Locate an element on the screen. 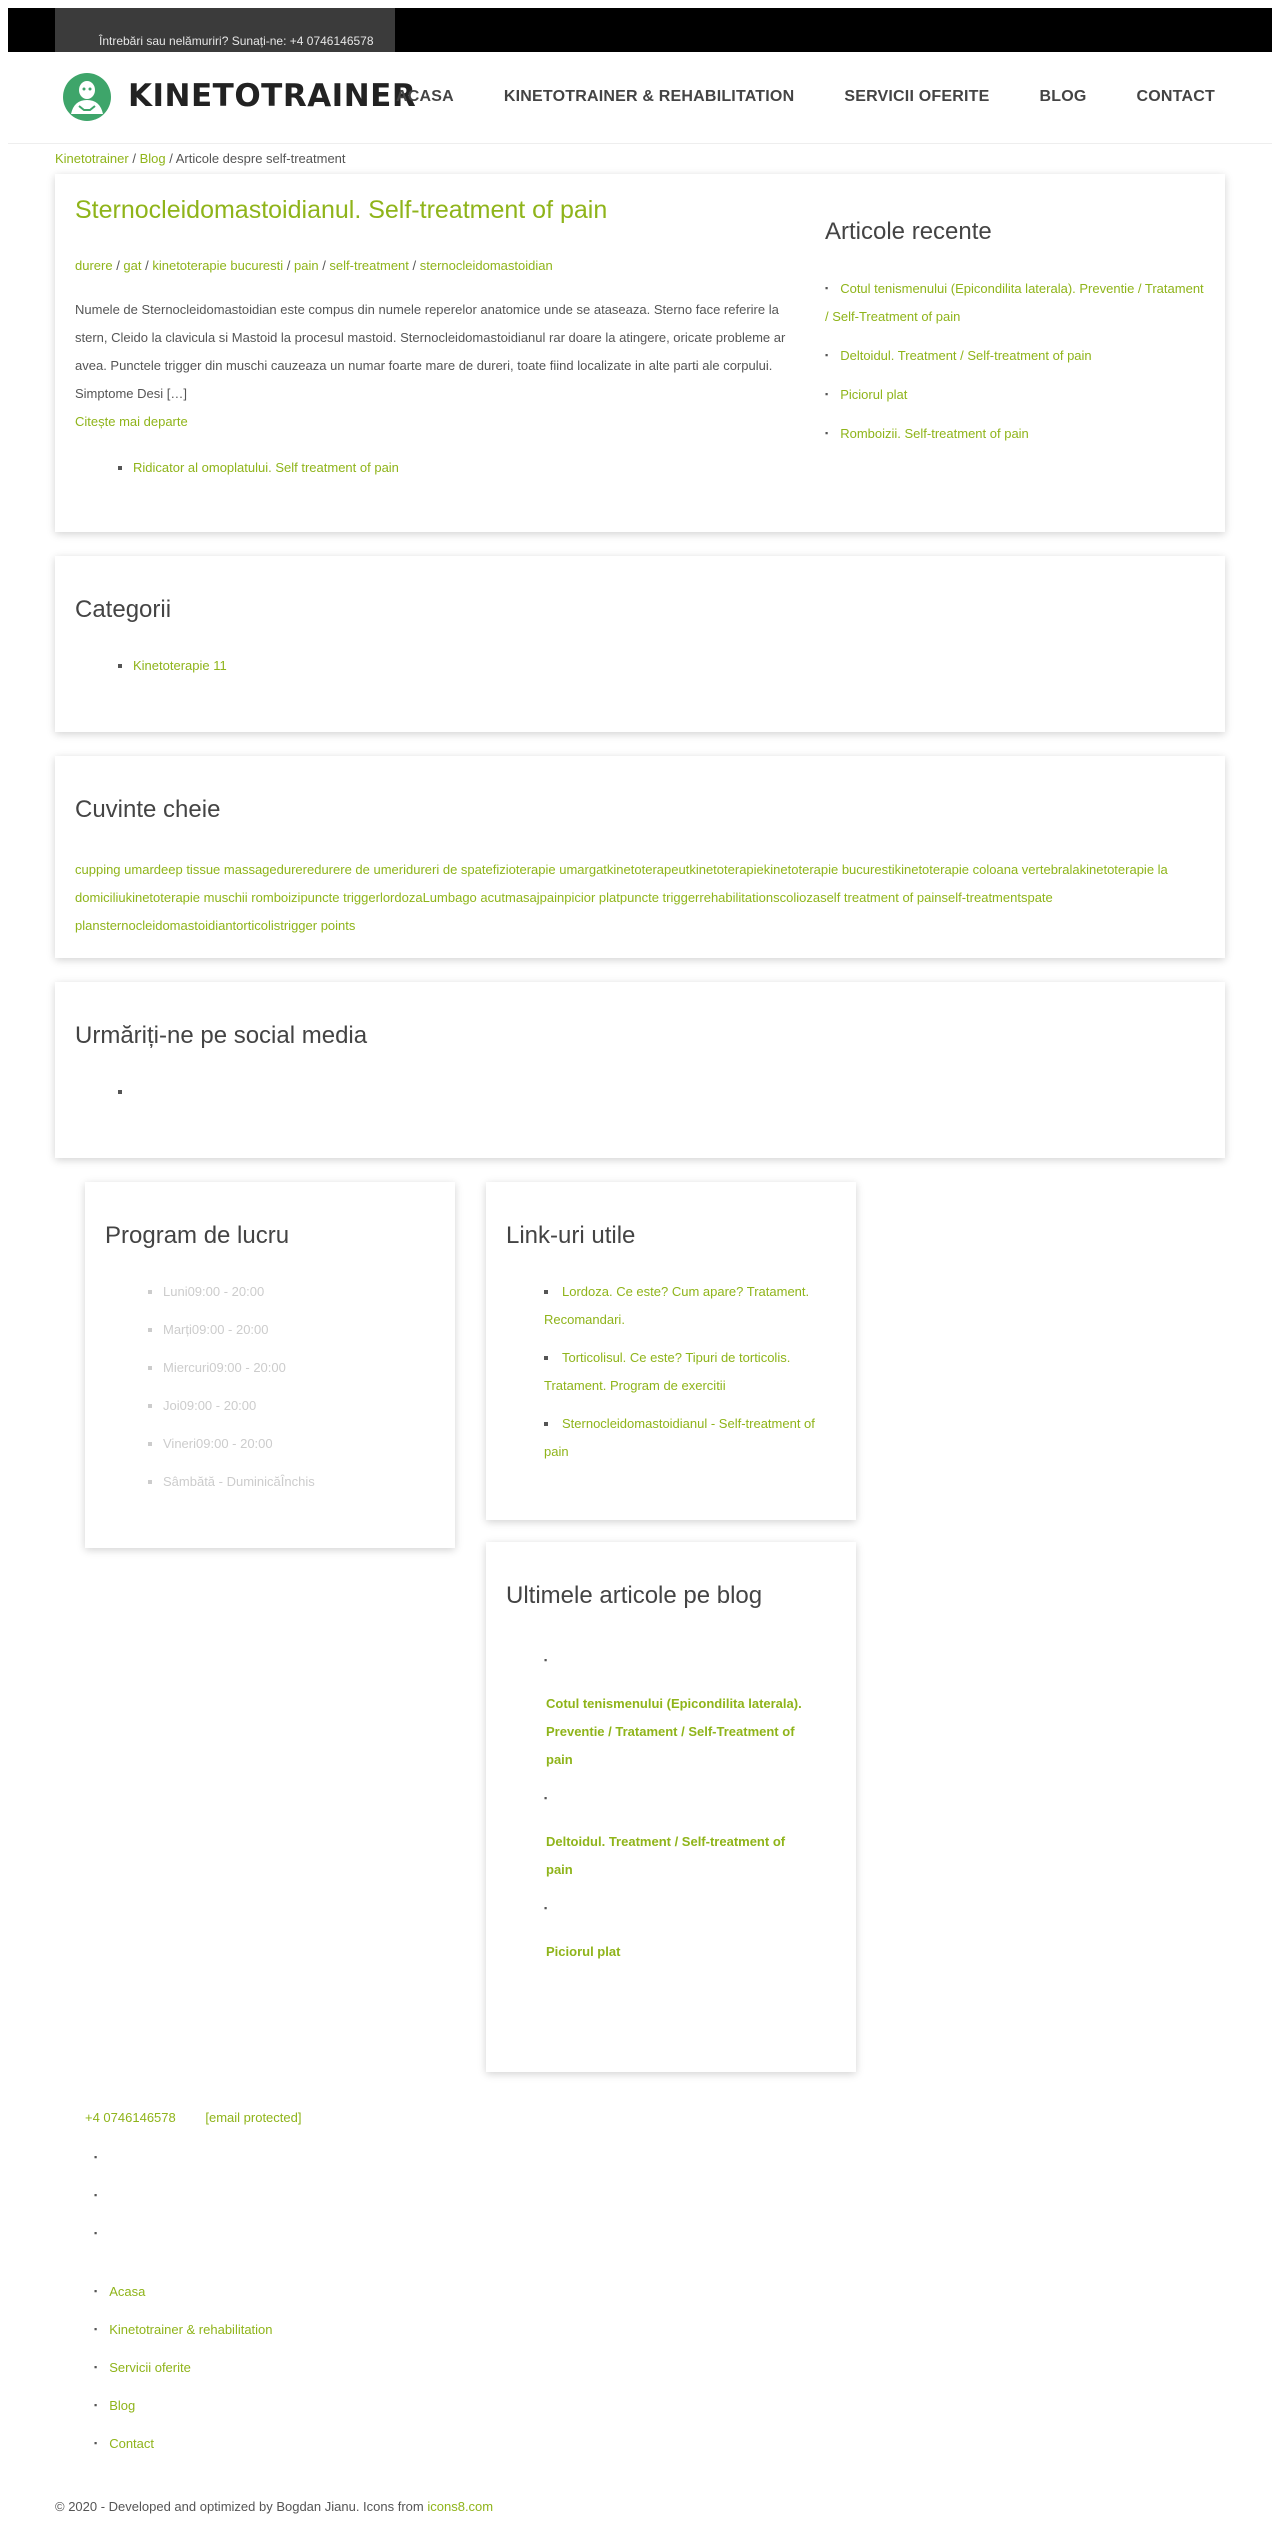  tag-link: kinetoterapie bucuresti is located at coordinates (217, 265).